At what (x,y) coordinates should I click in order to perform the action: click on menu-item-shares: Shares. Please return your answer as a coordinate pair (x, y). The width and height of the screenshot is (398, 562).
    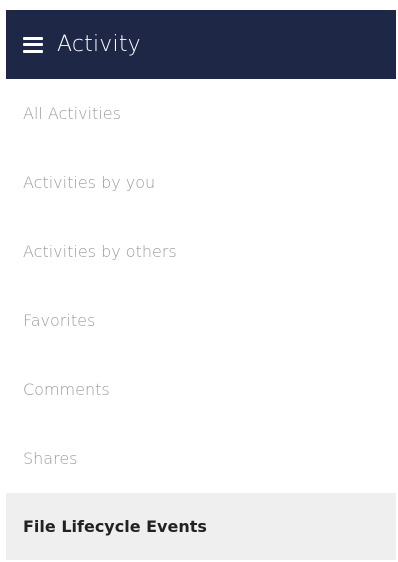
    Looking at the image, I should click on (201, 458).